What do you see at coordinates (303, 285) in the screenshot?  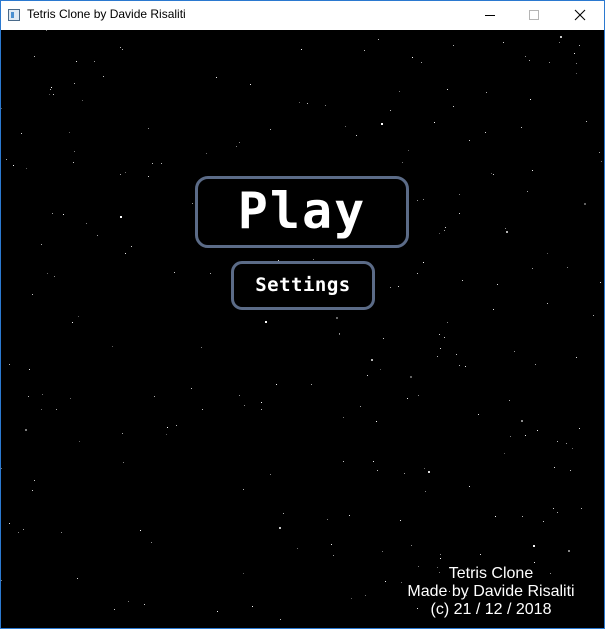 I see `settings-button: Settings` at bounding box center [303, 285].